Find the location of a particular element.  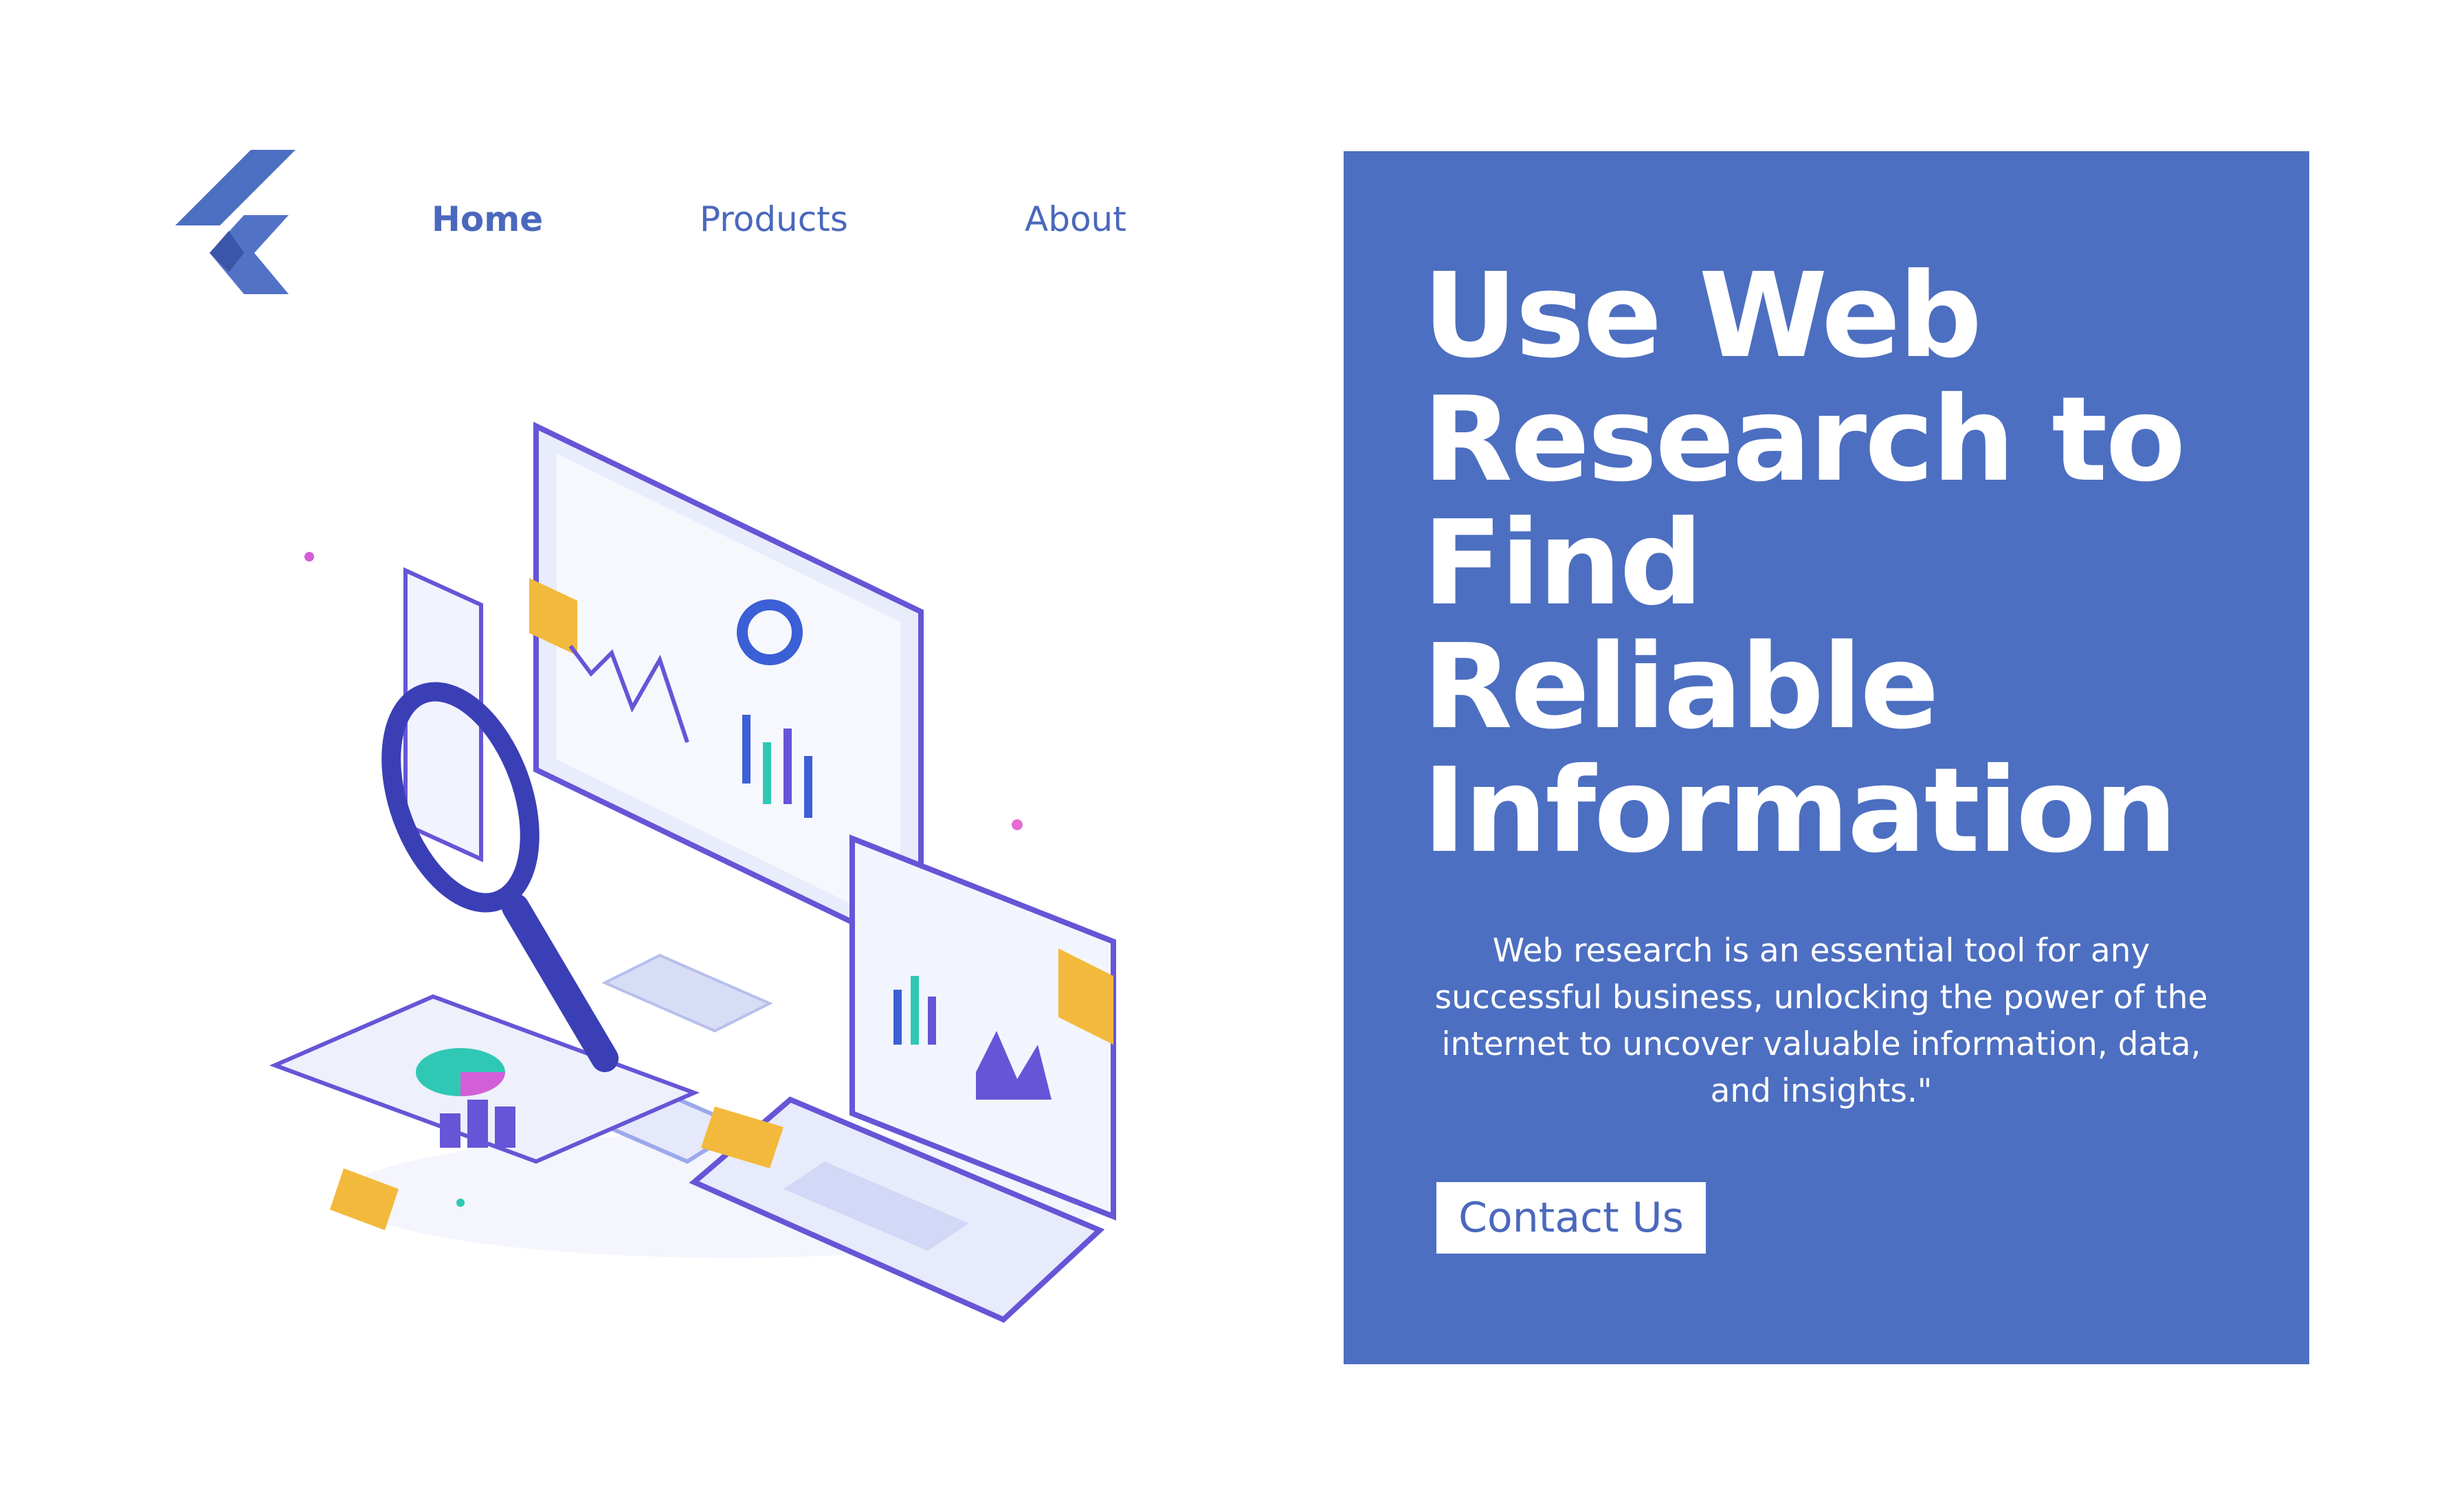

nav-item-home: Home is located at coordinates (487, 219).